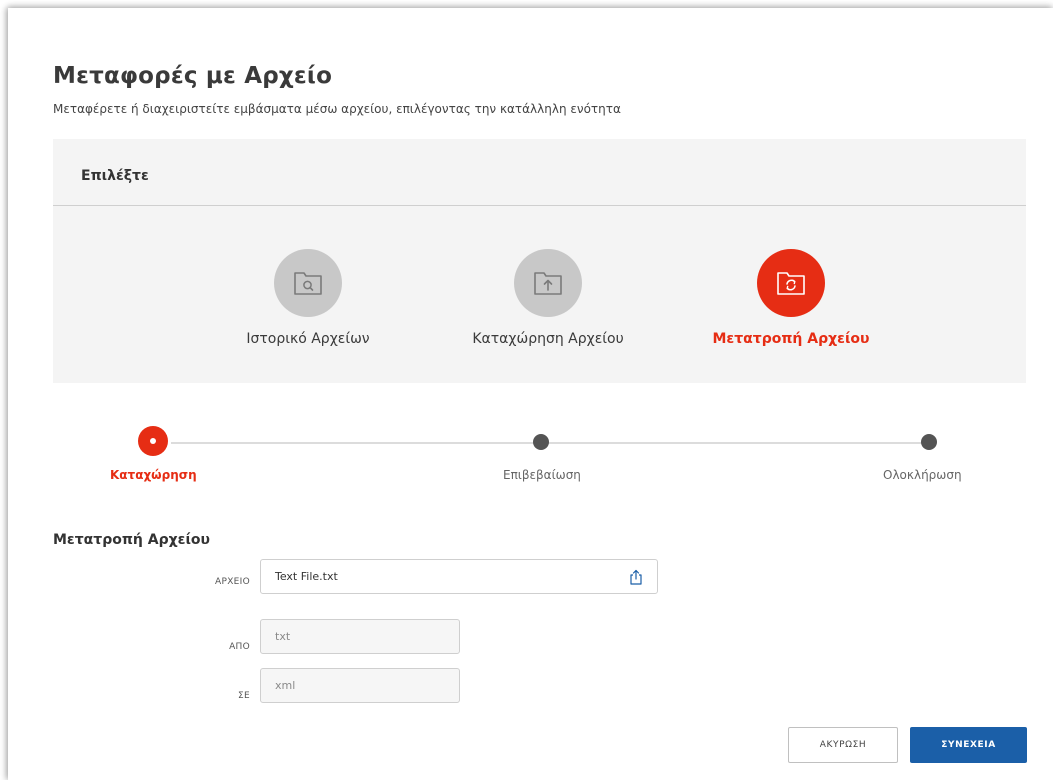 The width and height of the screenshot is (1053, 780). What do you see at coordinates (539, 458) in the screenshot?
I see `progress-stepper: Καταχώρηση Επιβεβαίωση Ολοκλήρωση` at bounding box center [539, 458].